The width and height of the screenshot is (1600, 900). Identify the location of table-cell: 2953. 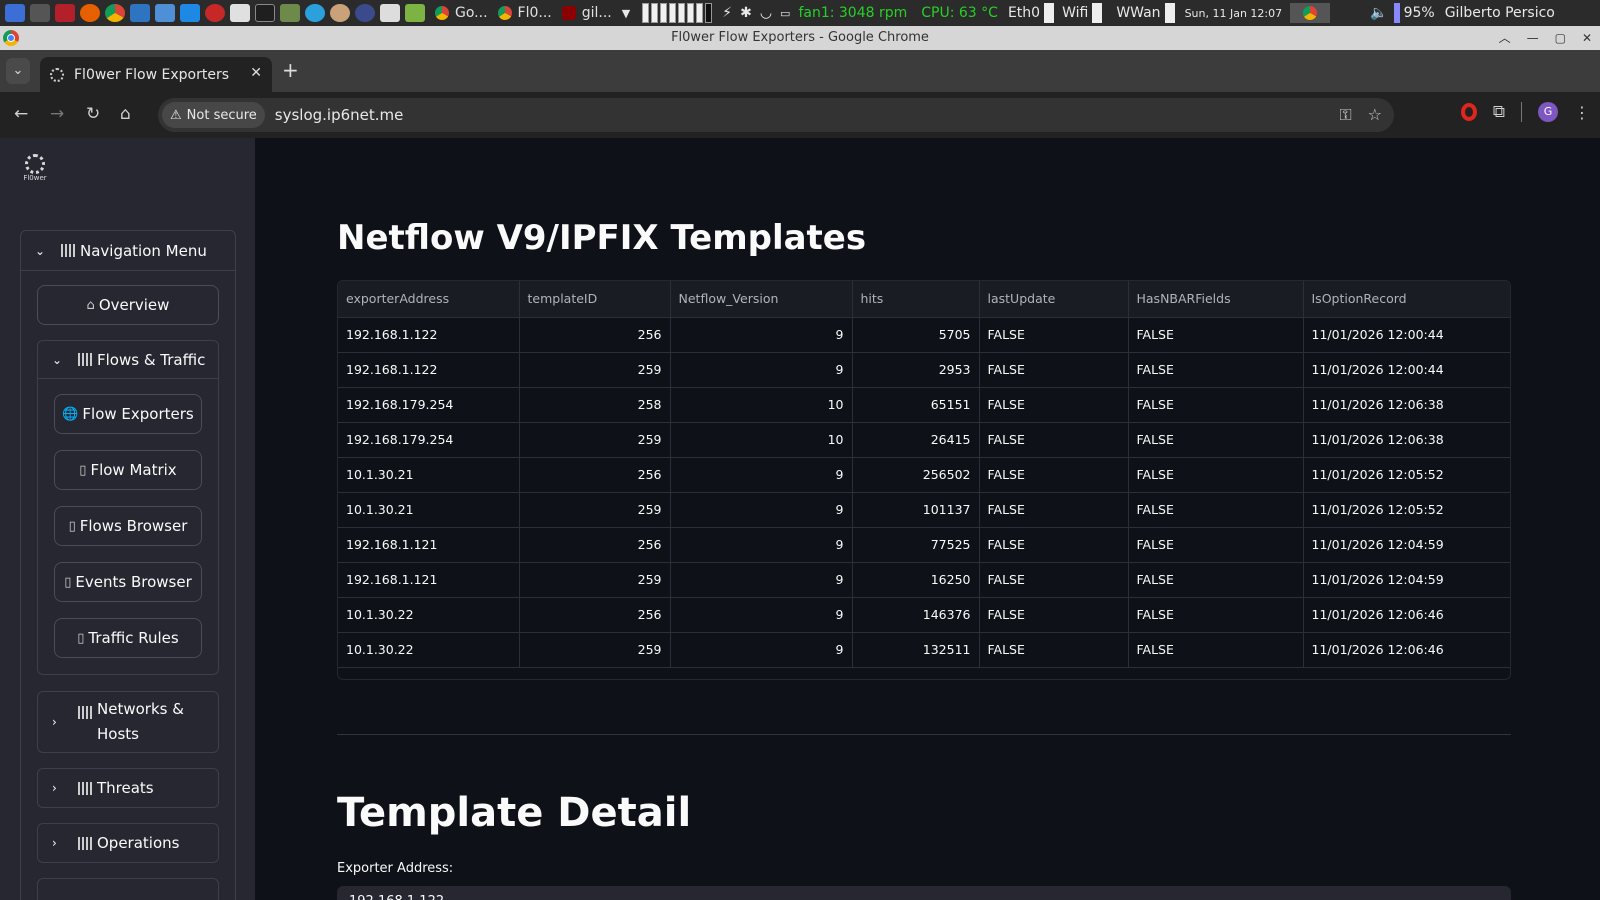
(916, 370).